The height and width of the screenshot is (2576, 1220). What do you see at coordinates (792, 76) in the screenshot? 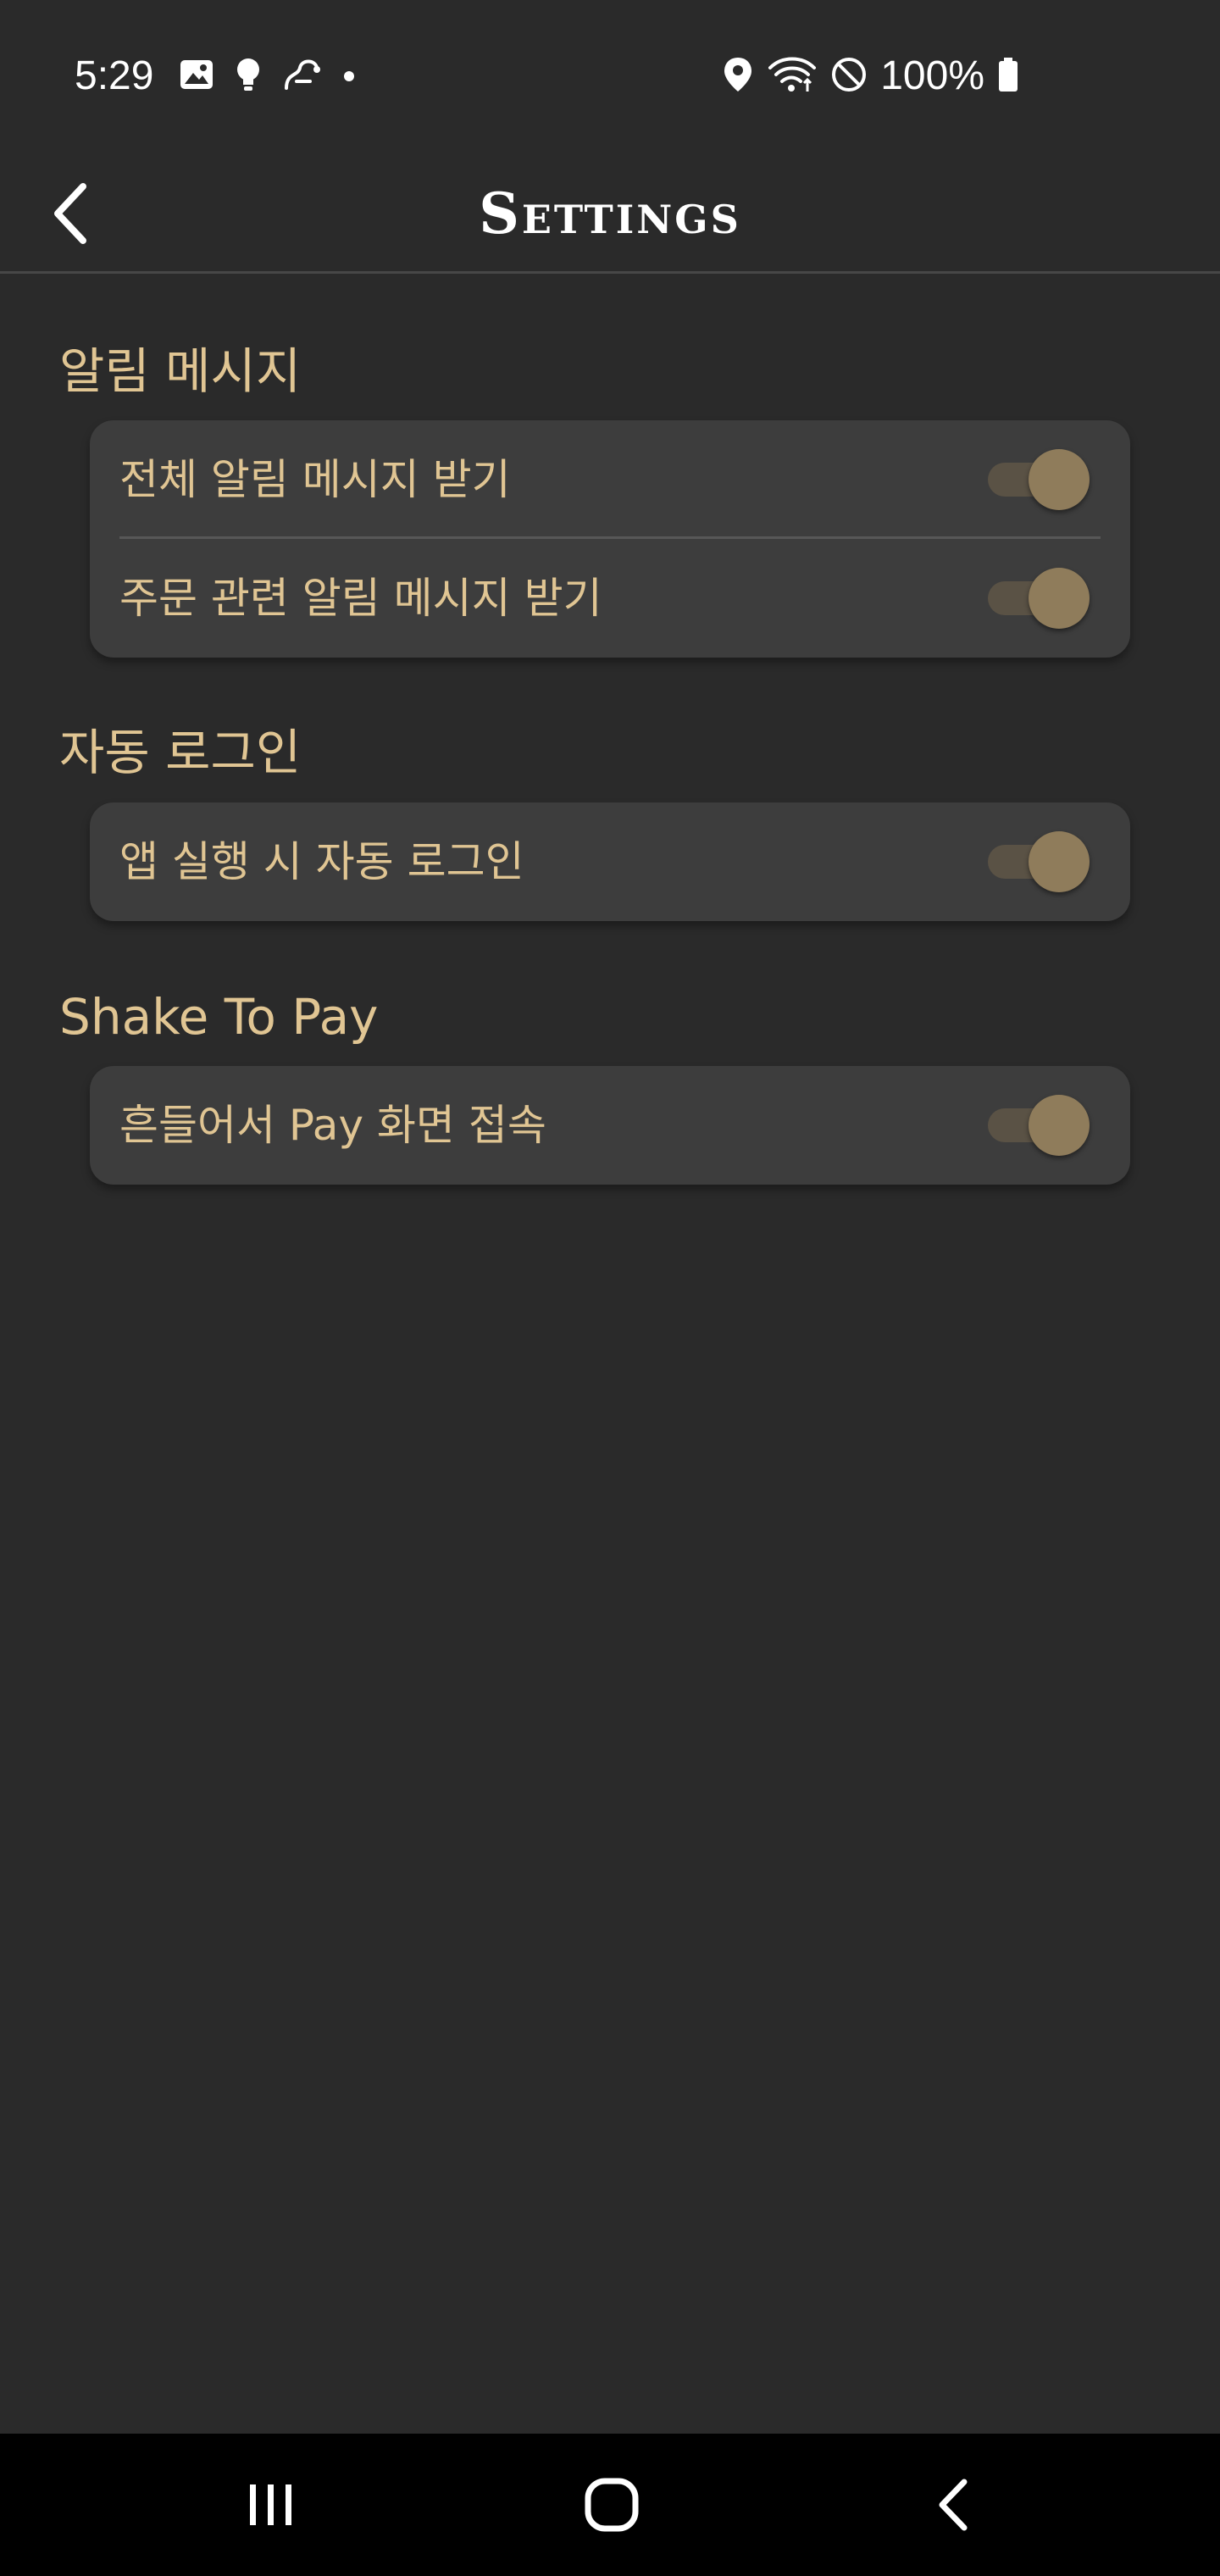
I see `wifi-icon` at bounding box center [792, 76].